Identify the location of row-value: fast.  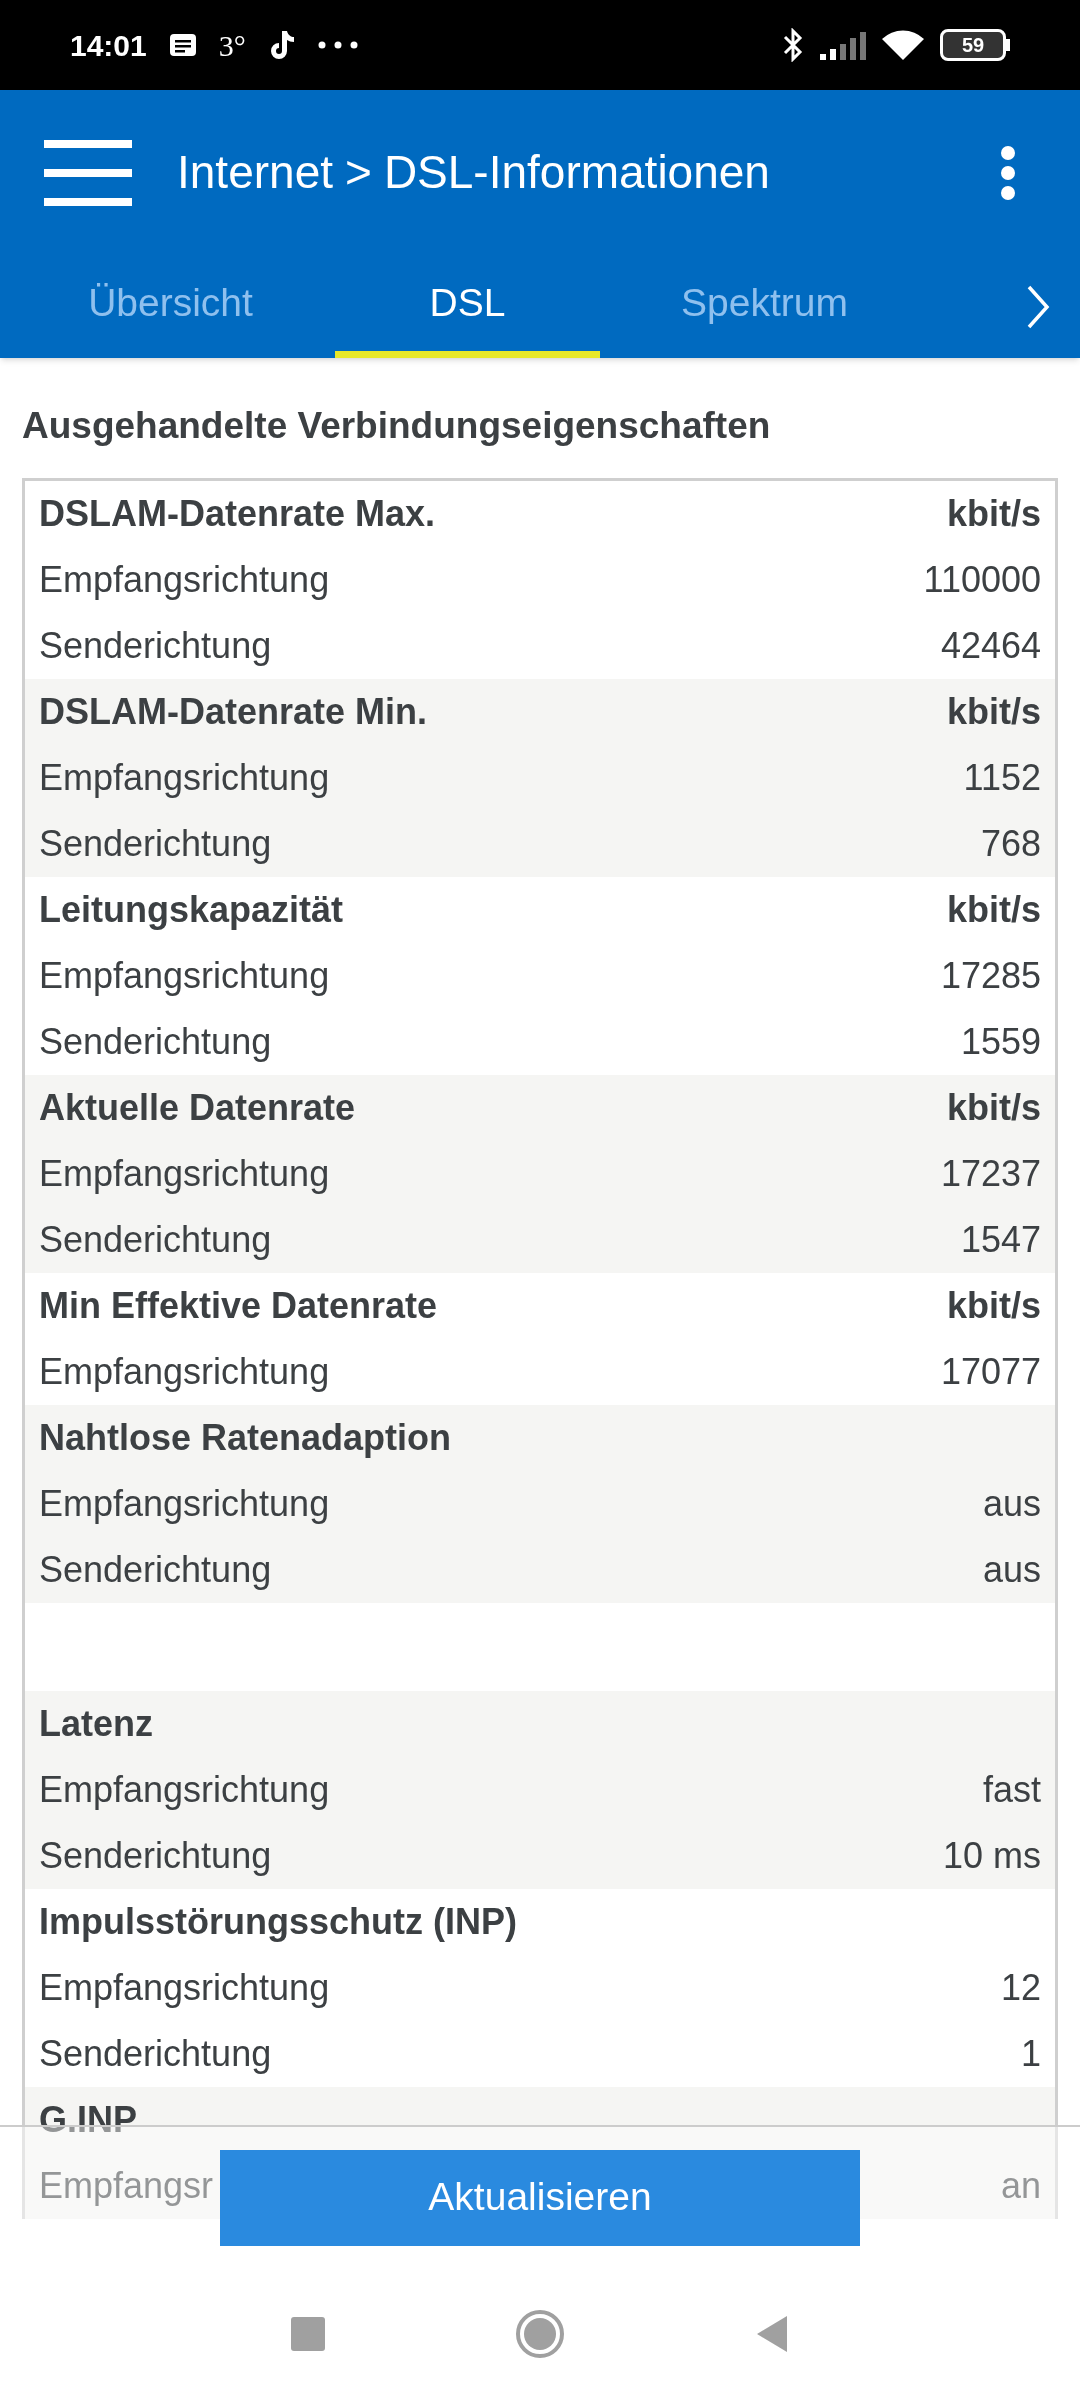
(1011, 1789).